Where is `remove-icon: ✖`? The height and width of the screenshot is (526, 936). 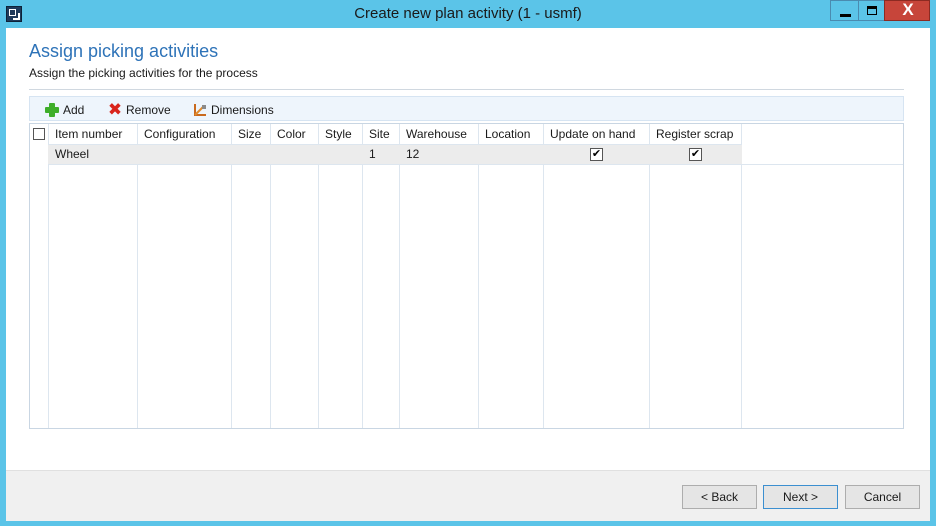
remove-icon: ✖ is located at coordinates (115, 109).